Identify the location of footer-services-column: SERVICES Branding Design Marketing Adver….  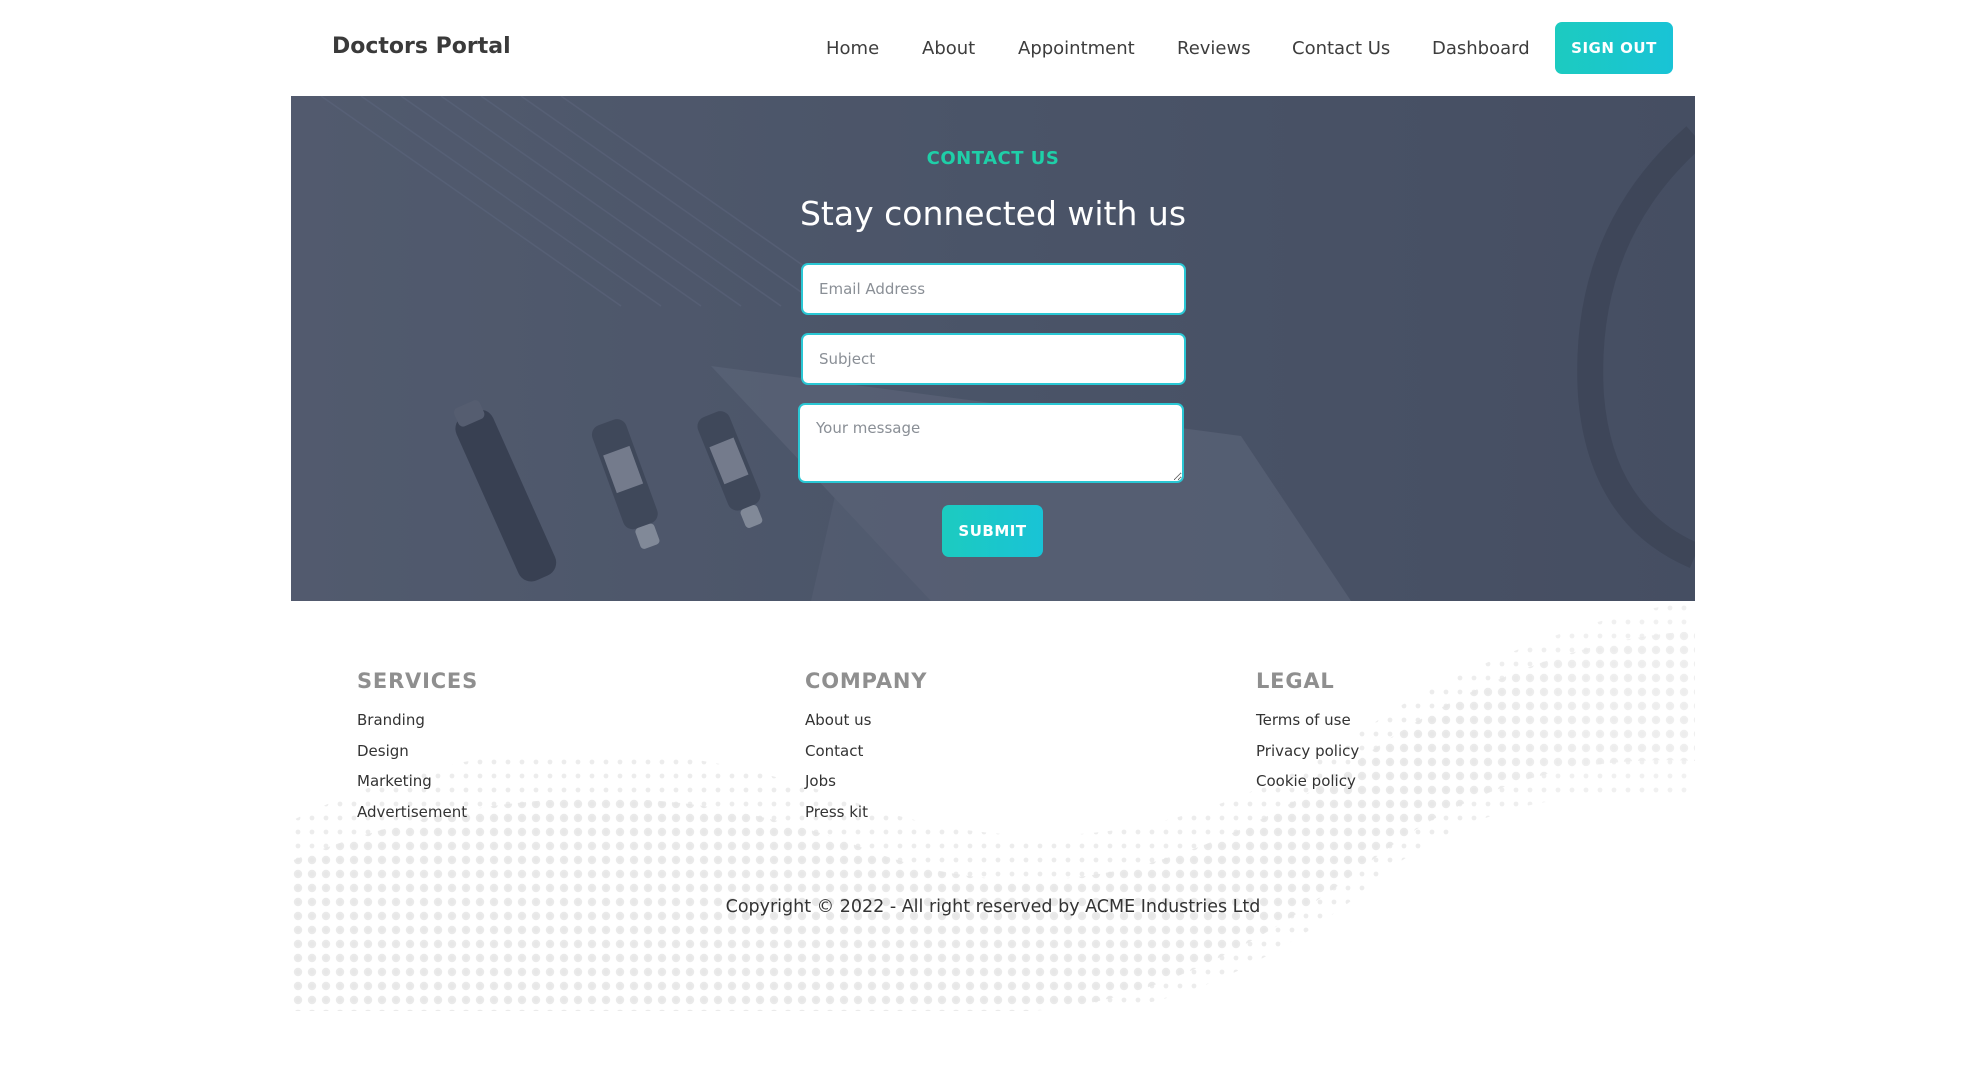
(417, 751).